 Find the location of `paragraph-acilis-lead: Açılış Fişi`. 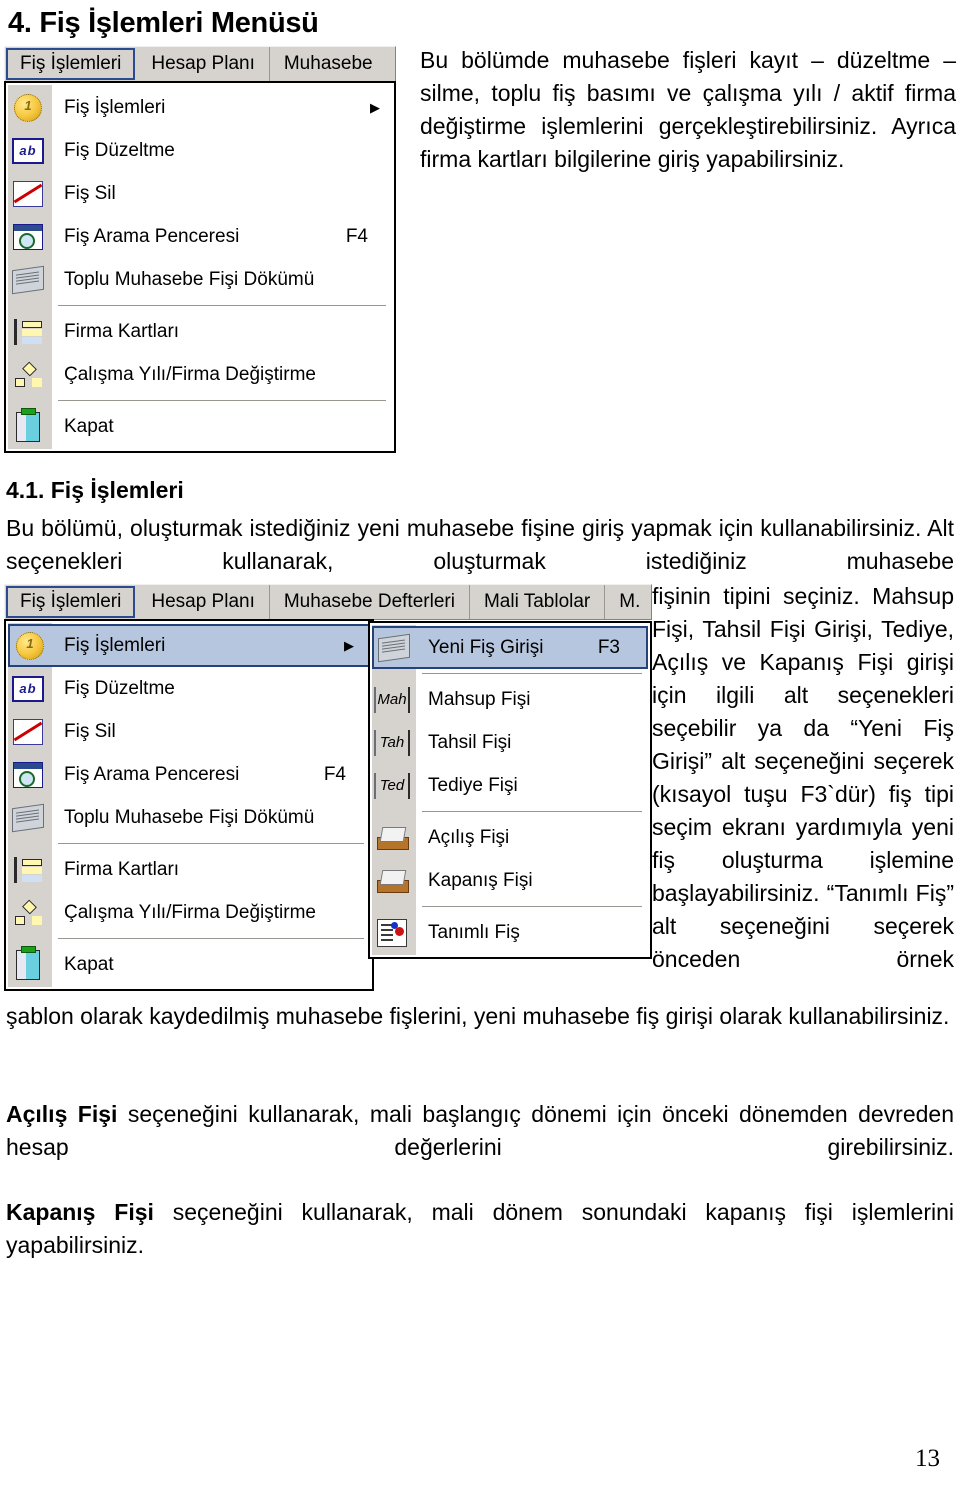

paragraph-acilis-lead: Açılış Fişi is located at coordinates (62, 1114).